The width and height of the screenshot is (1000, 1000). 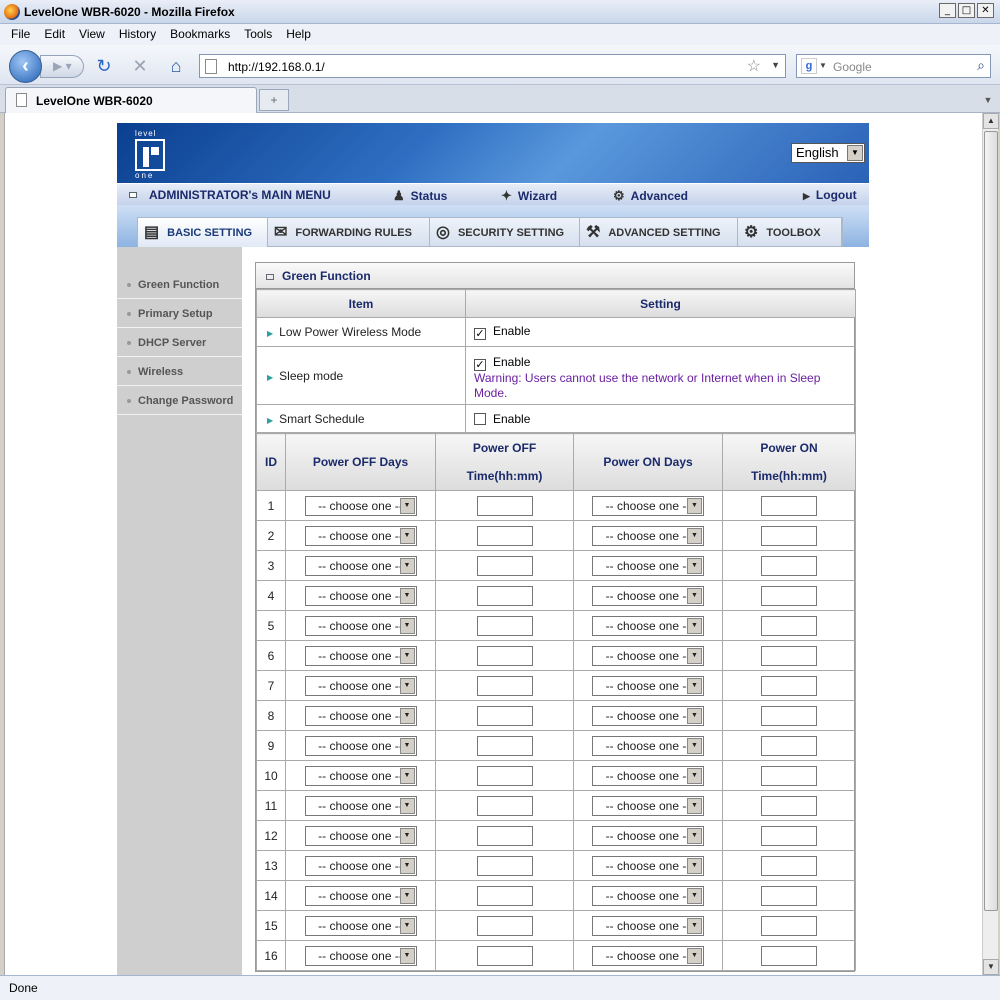 I want to click on tab-levelone: LevelOne WBR-6020, so click(x=131, y=100).